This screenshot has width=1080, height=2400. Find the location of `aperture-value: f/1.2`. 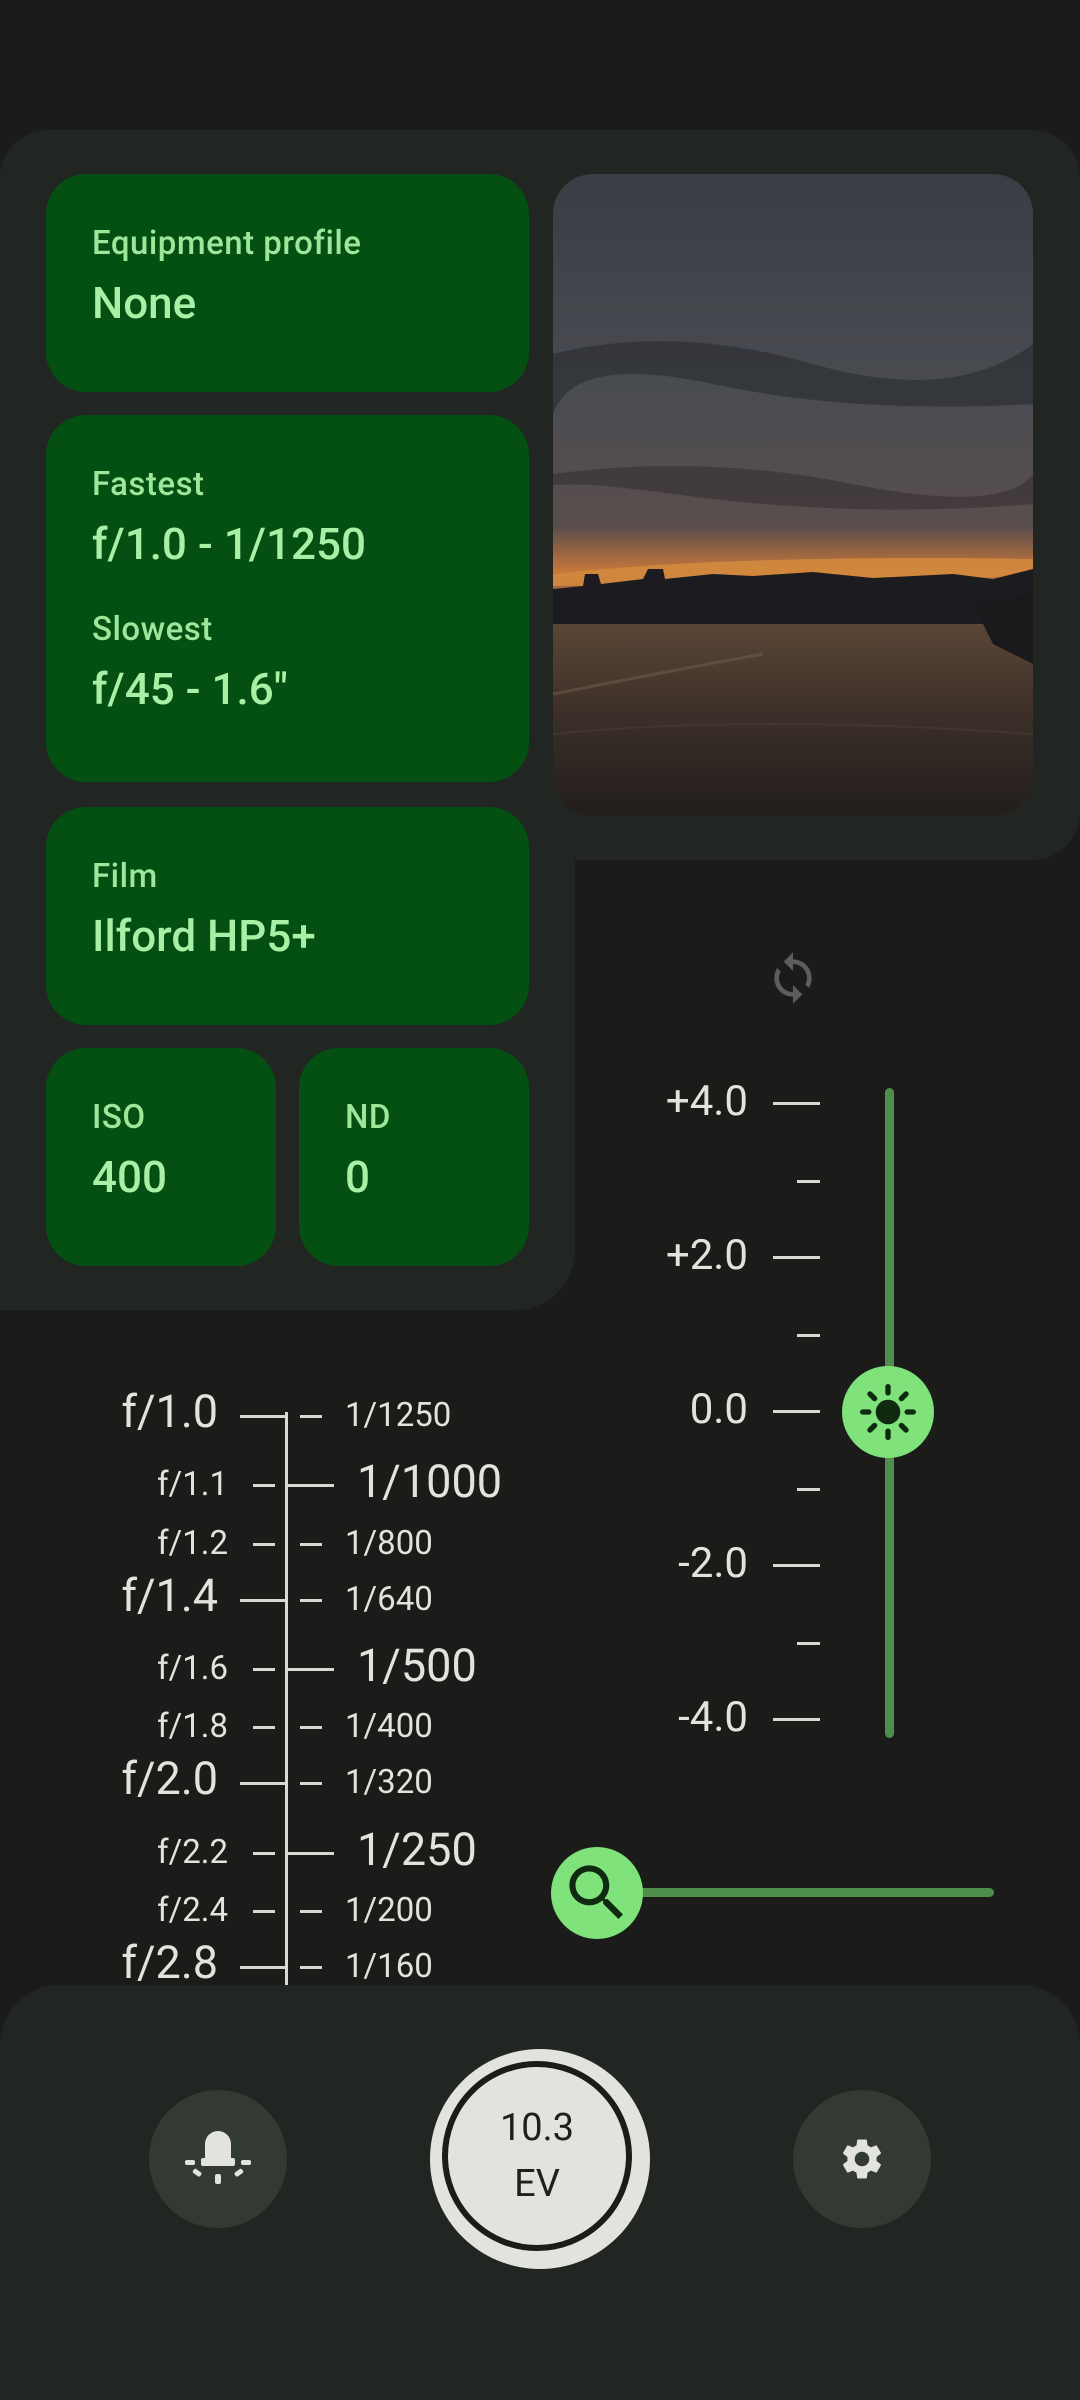

aperture-value: f/1.2 is located at coordinates (192, 1543).